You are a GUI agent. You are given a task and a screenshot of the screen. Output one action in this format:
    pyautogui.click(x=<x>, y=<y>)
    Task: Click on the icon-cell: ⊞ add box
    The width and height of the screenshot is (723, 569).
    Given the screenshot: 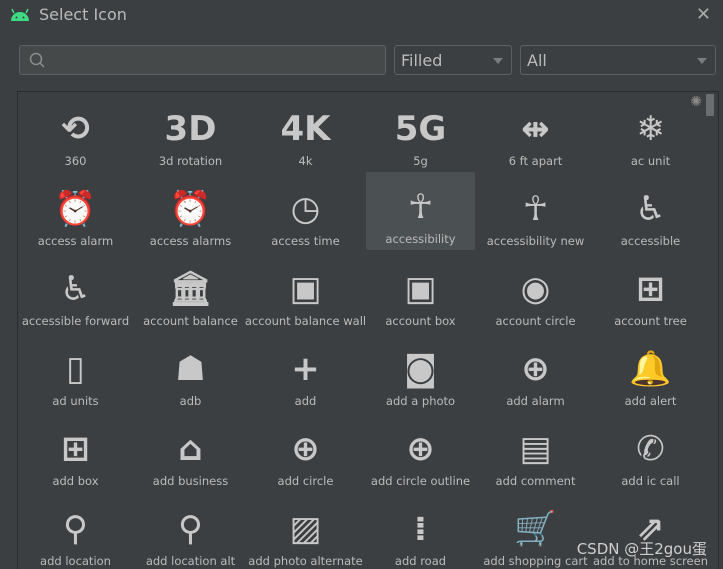 What is the action you would take?
    pyautogui.click(x=75, y=452)
    